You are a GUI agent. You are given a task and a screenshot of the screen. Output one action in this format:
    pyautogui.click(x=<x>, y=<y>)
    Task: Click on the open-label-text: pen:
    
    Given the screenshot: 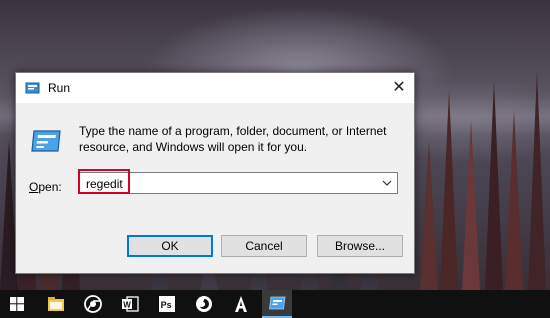 What is the action you would take?
    pyautogui.click(x=50, y=187)
    